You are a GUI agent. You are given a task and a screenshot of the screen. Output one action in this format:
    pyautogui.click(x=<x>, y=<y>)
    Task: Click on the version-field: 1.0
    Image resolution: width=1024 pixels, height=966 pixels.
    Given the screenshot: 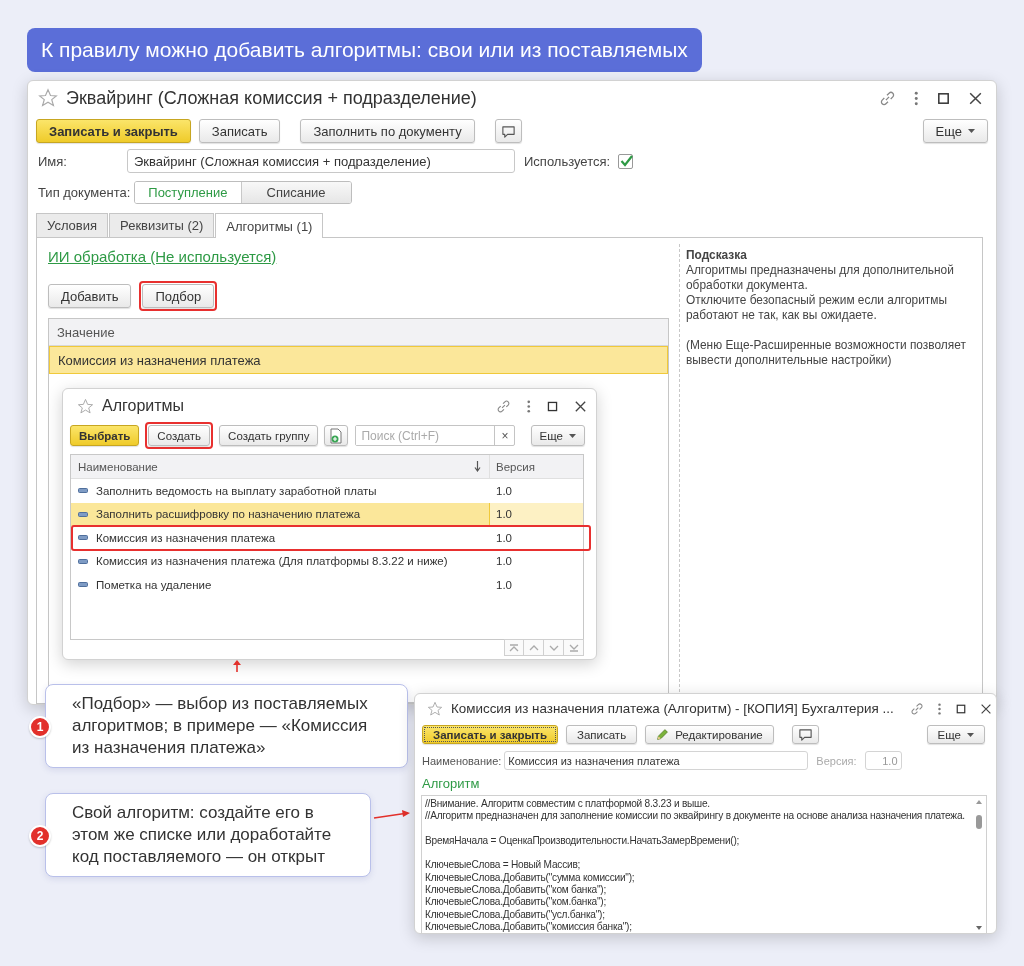 What is the action you would take?
    pyautogui.click(x=883, y=760)
    